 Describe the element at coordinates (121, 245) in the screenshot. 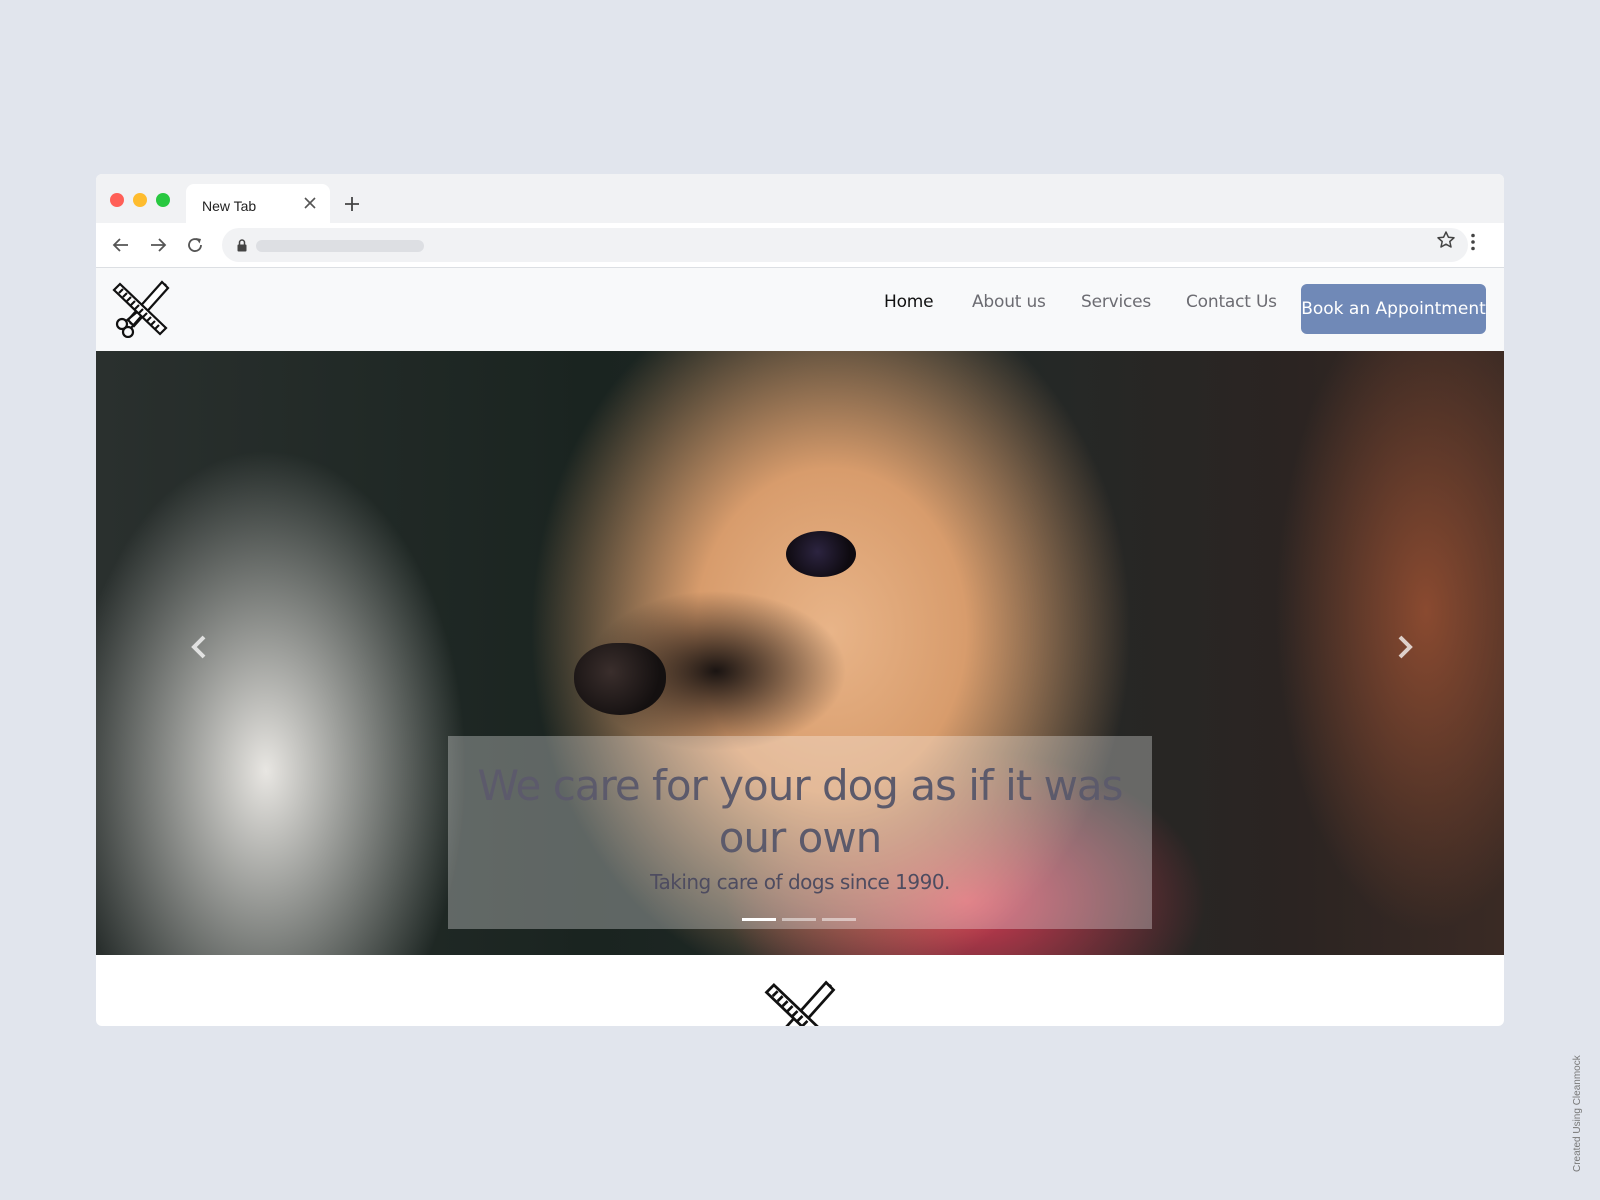

I see `back-icon` at that location.